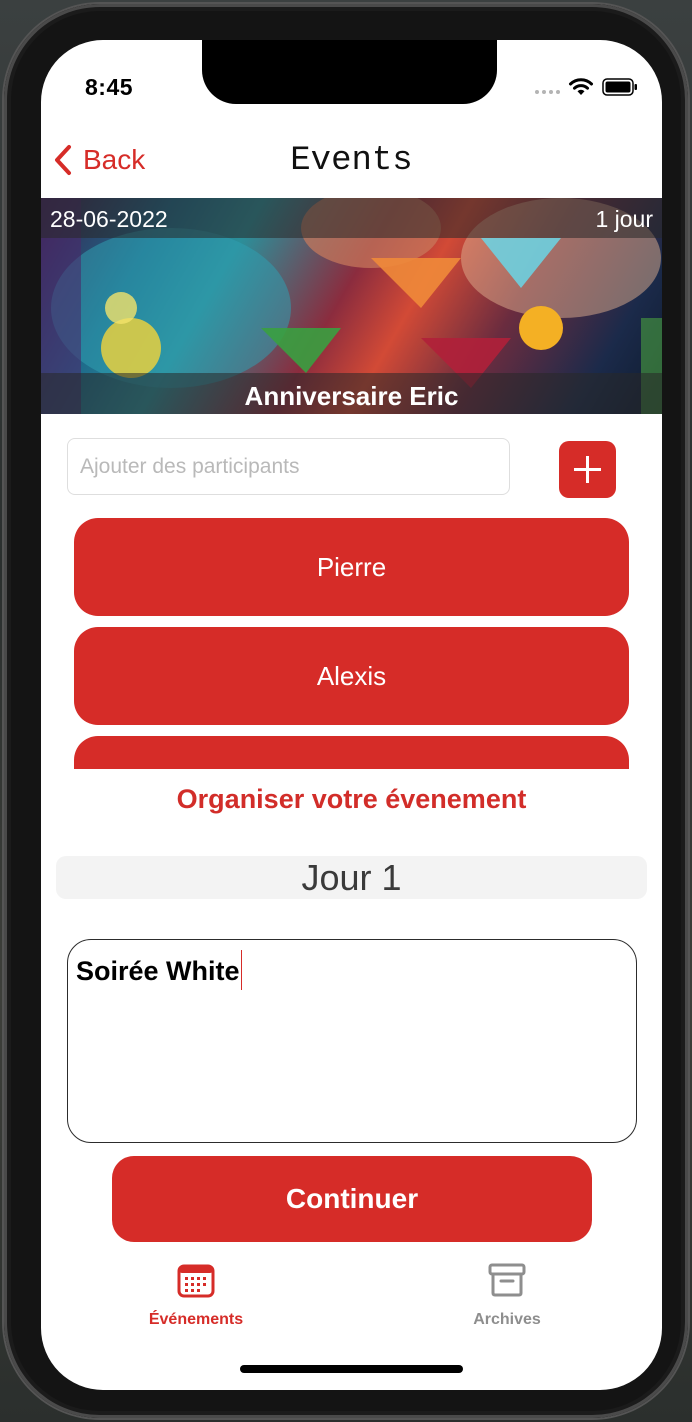 This screenshot has height=1422, width=692. I want to click on navigation-bar: Back Events, so click(351, 165).